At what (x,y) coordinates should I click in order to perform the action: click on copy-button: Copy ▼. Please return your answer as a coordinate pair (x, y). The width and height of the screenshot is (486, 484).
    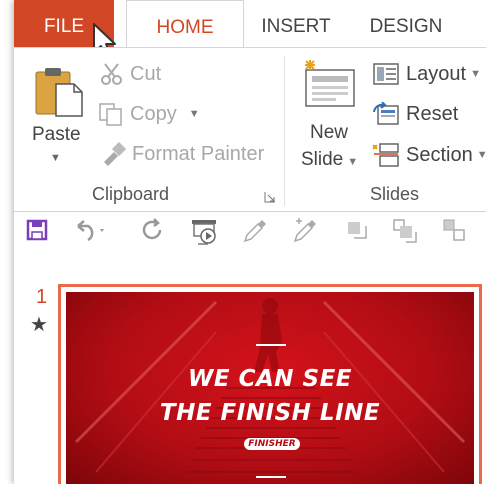
    Looking at the image, I should click on (149, 114).